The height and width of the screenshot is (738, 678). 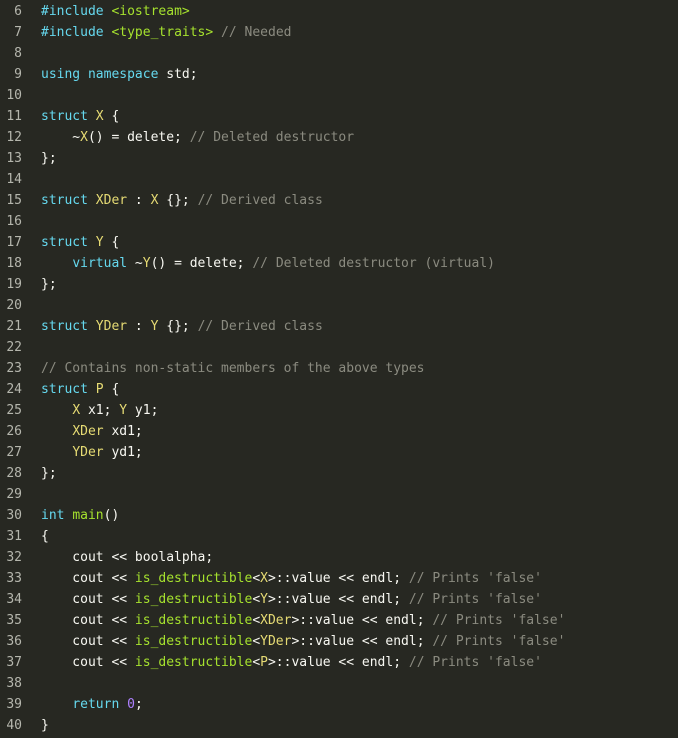 I want to click on line-number: 15, so click(x=14, y=200).